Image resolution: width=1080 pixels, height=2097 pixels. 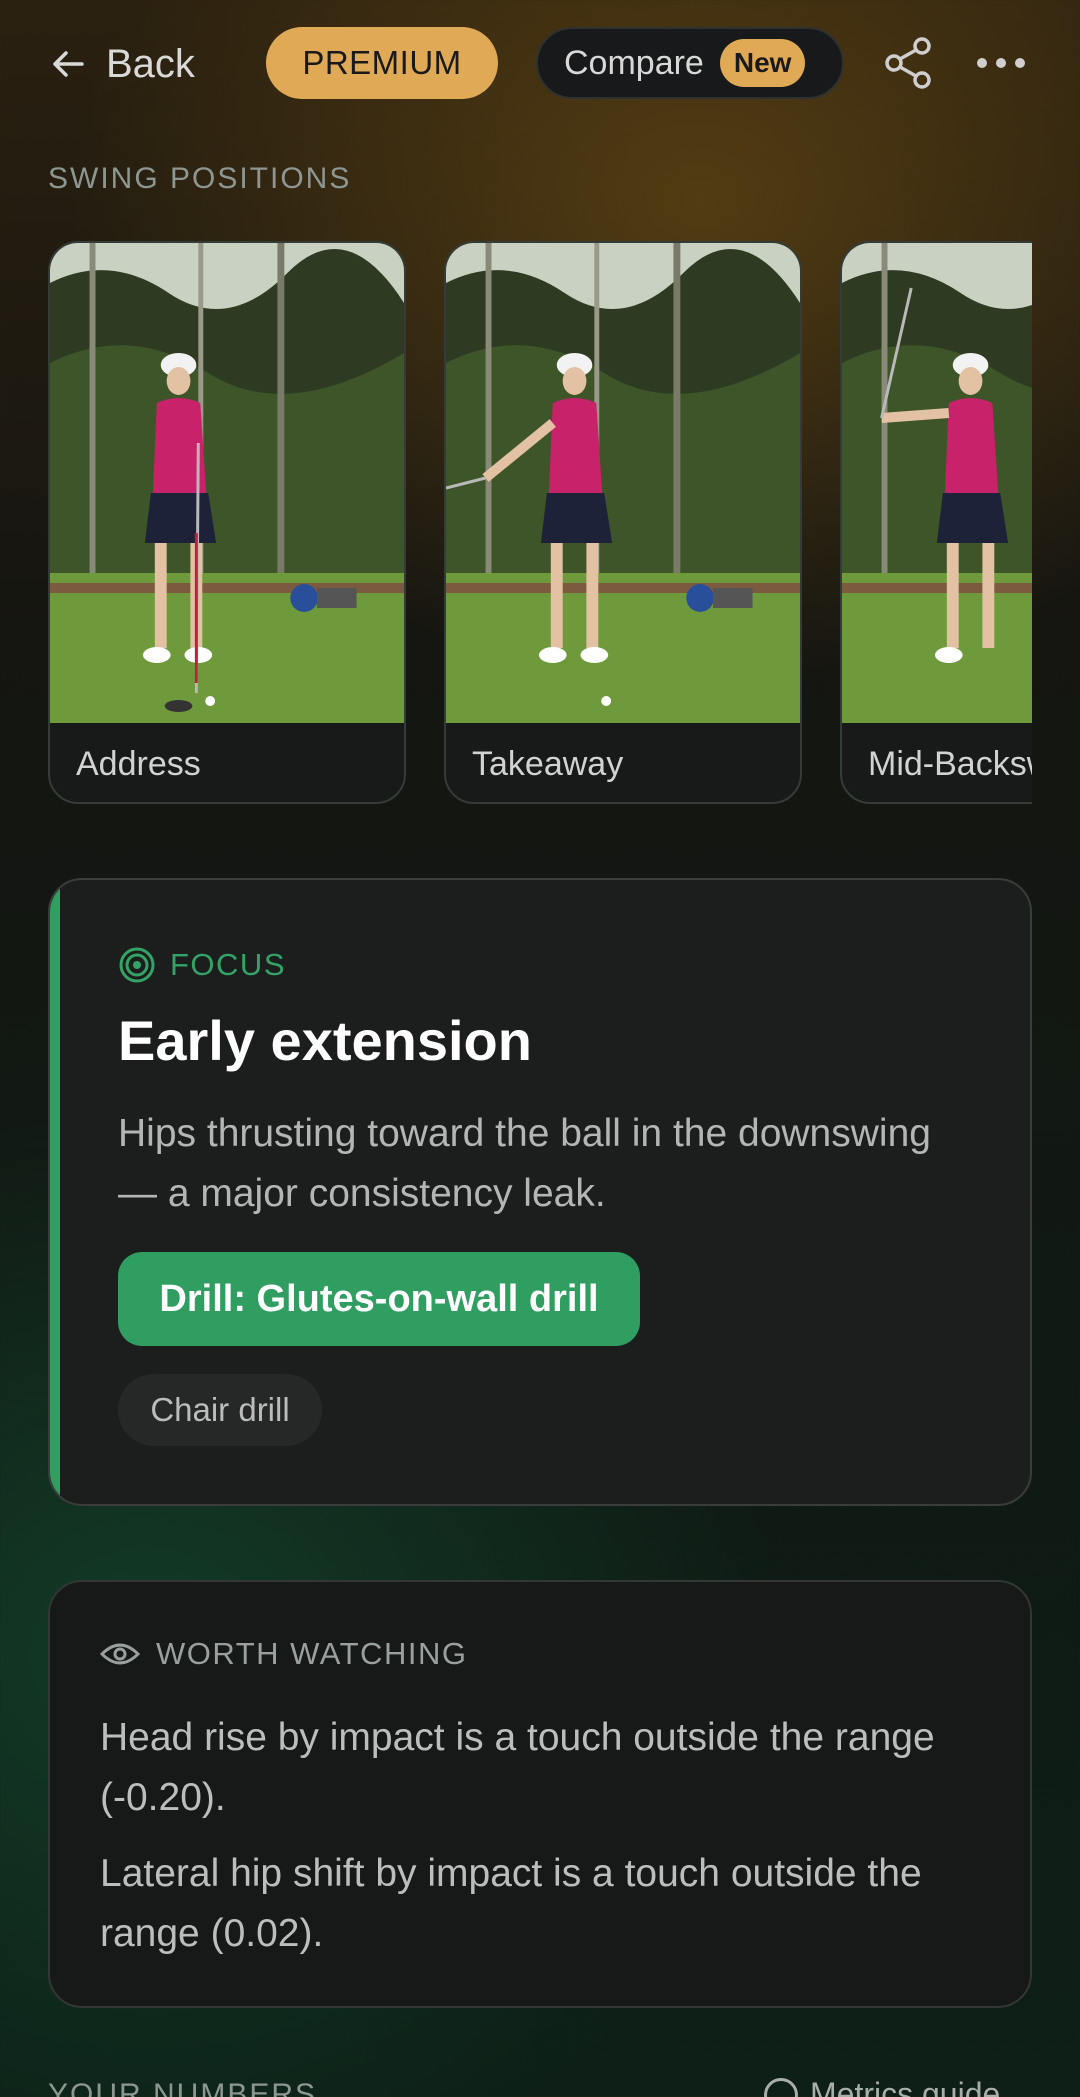 I want to click on position-card-takeaway: Takeaway, so click(x=623, y=522).